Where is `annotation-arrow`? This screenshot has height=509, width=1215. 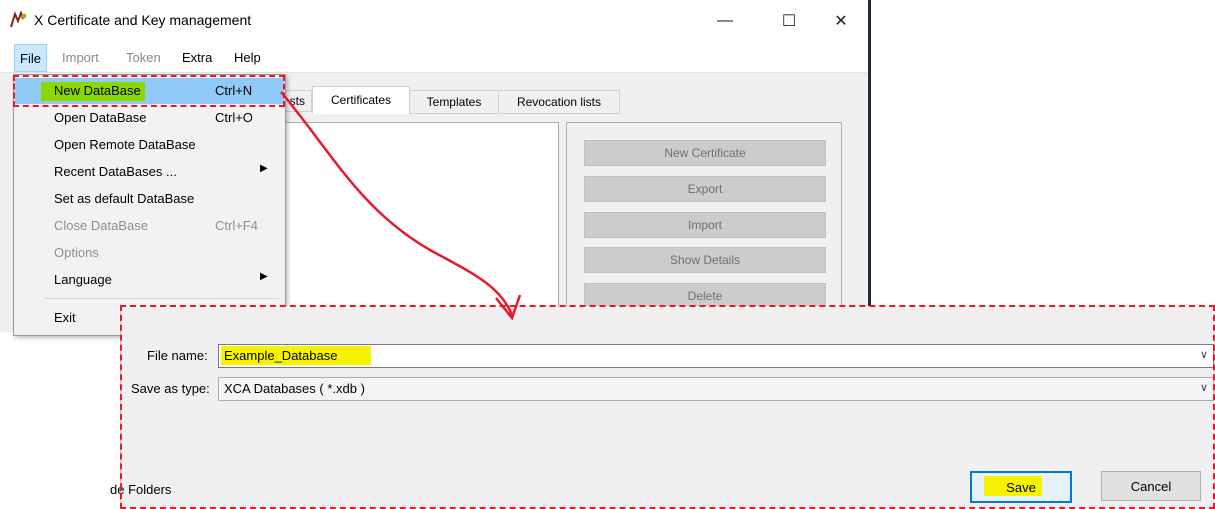
annotation-arrow is located at coordinates (401, 206).